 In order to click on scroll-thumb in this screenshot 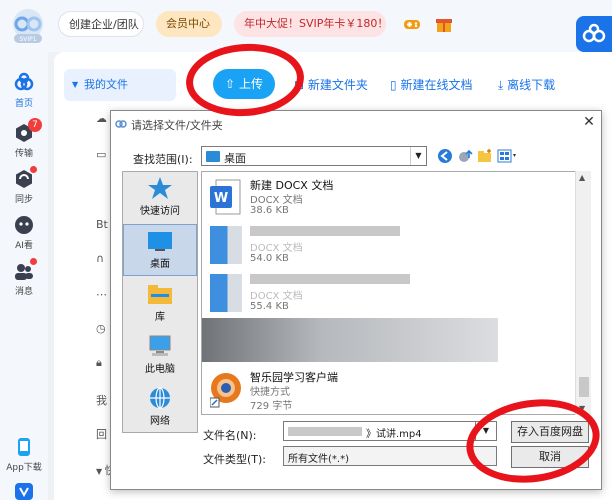, I will do `click(584, 387)`.